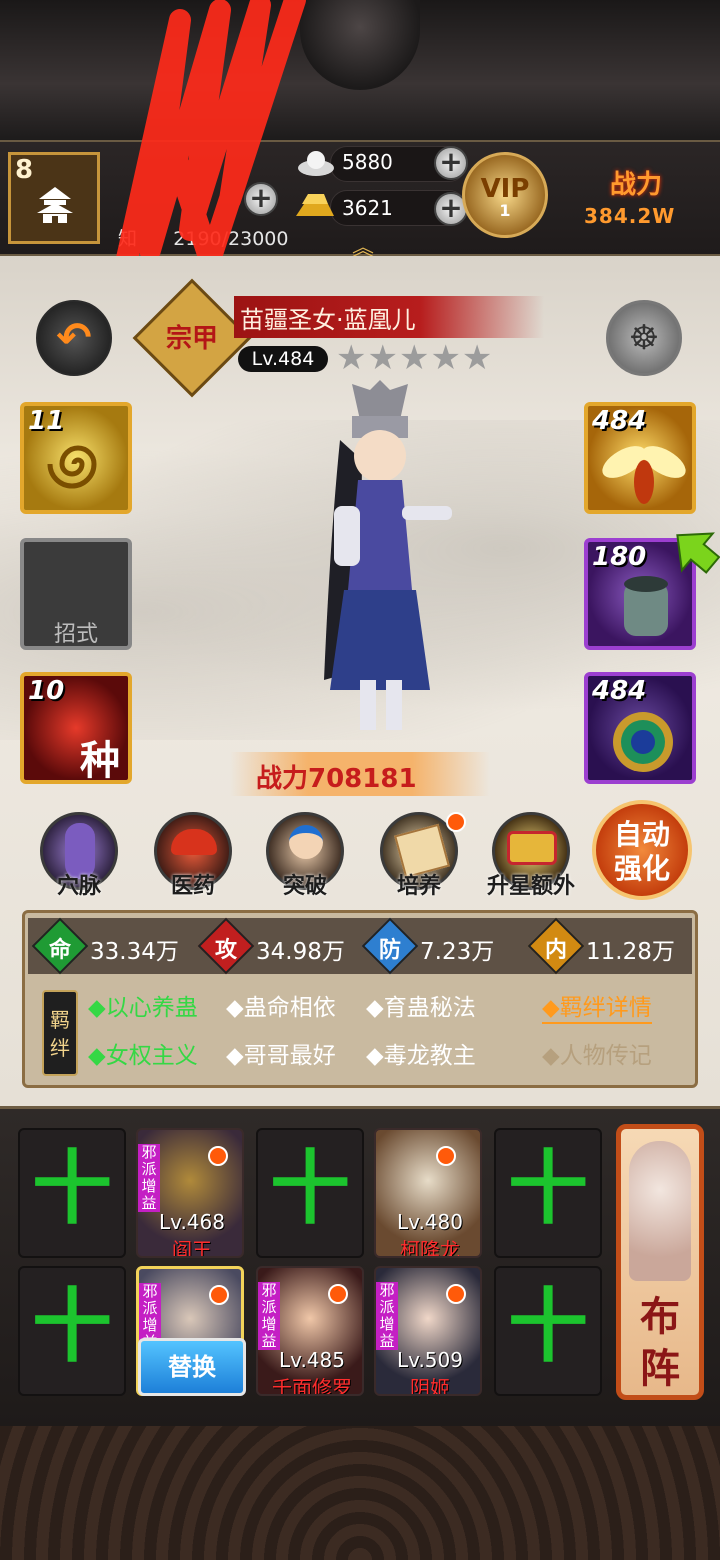  I want to click on add-silver-button: +, so click(451, 163).